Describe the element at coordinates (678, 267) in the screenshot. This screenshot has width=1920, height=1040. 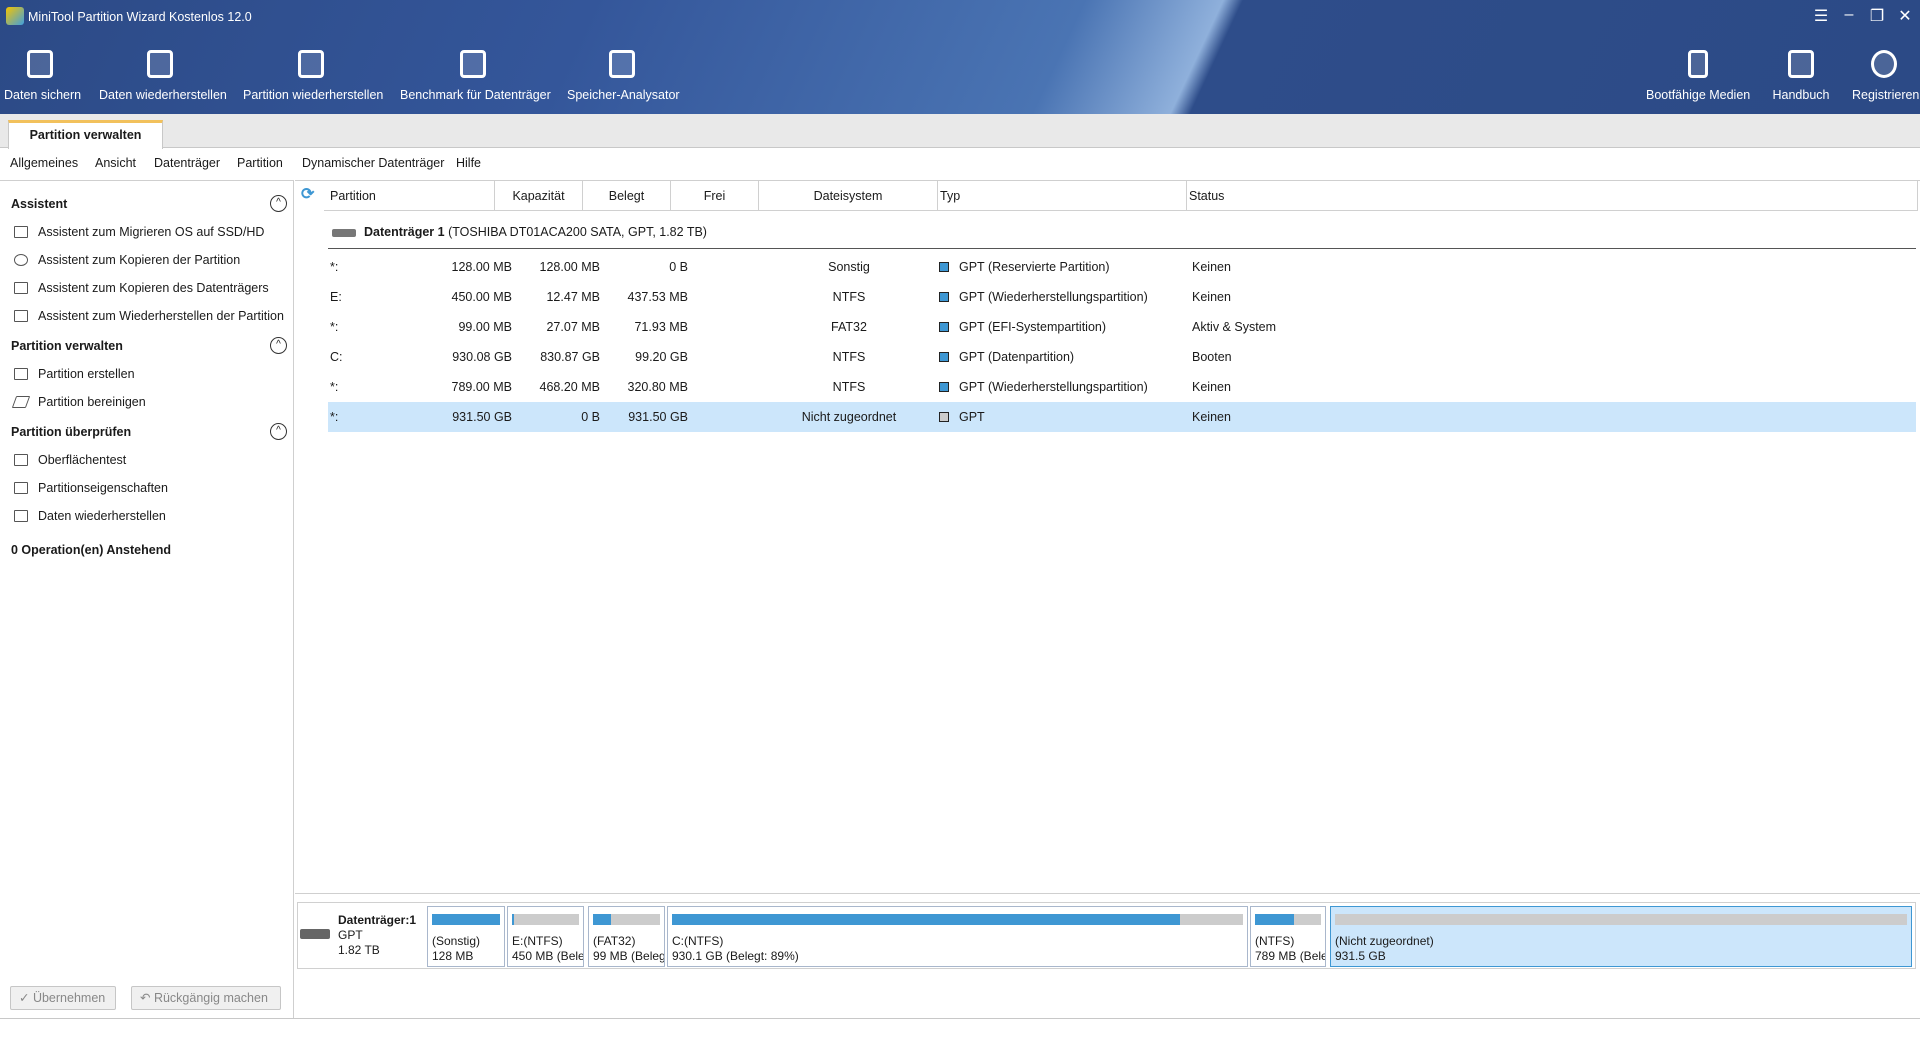
I see `cell-free: 0 B` at that location.